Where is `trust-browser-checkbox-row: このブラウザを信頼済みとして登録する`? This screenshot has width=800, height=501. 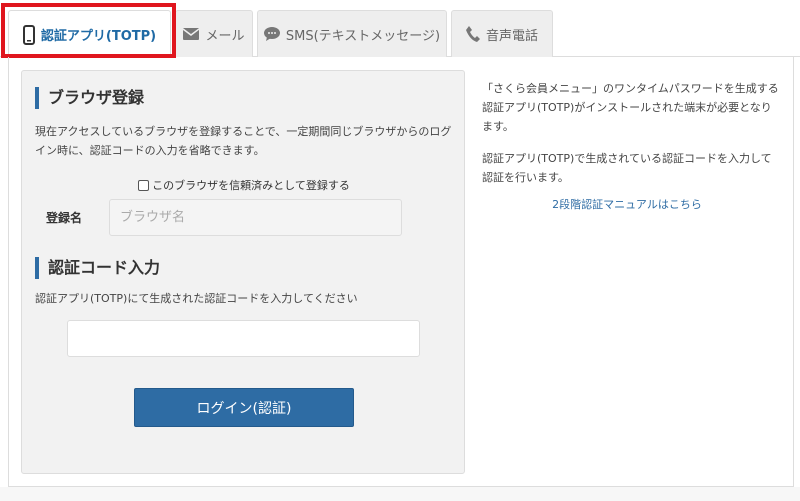 trust-browser-checkbox-row: このブラウザを信頼済みとして登録する is located at coordinates (244, 185).